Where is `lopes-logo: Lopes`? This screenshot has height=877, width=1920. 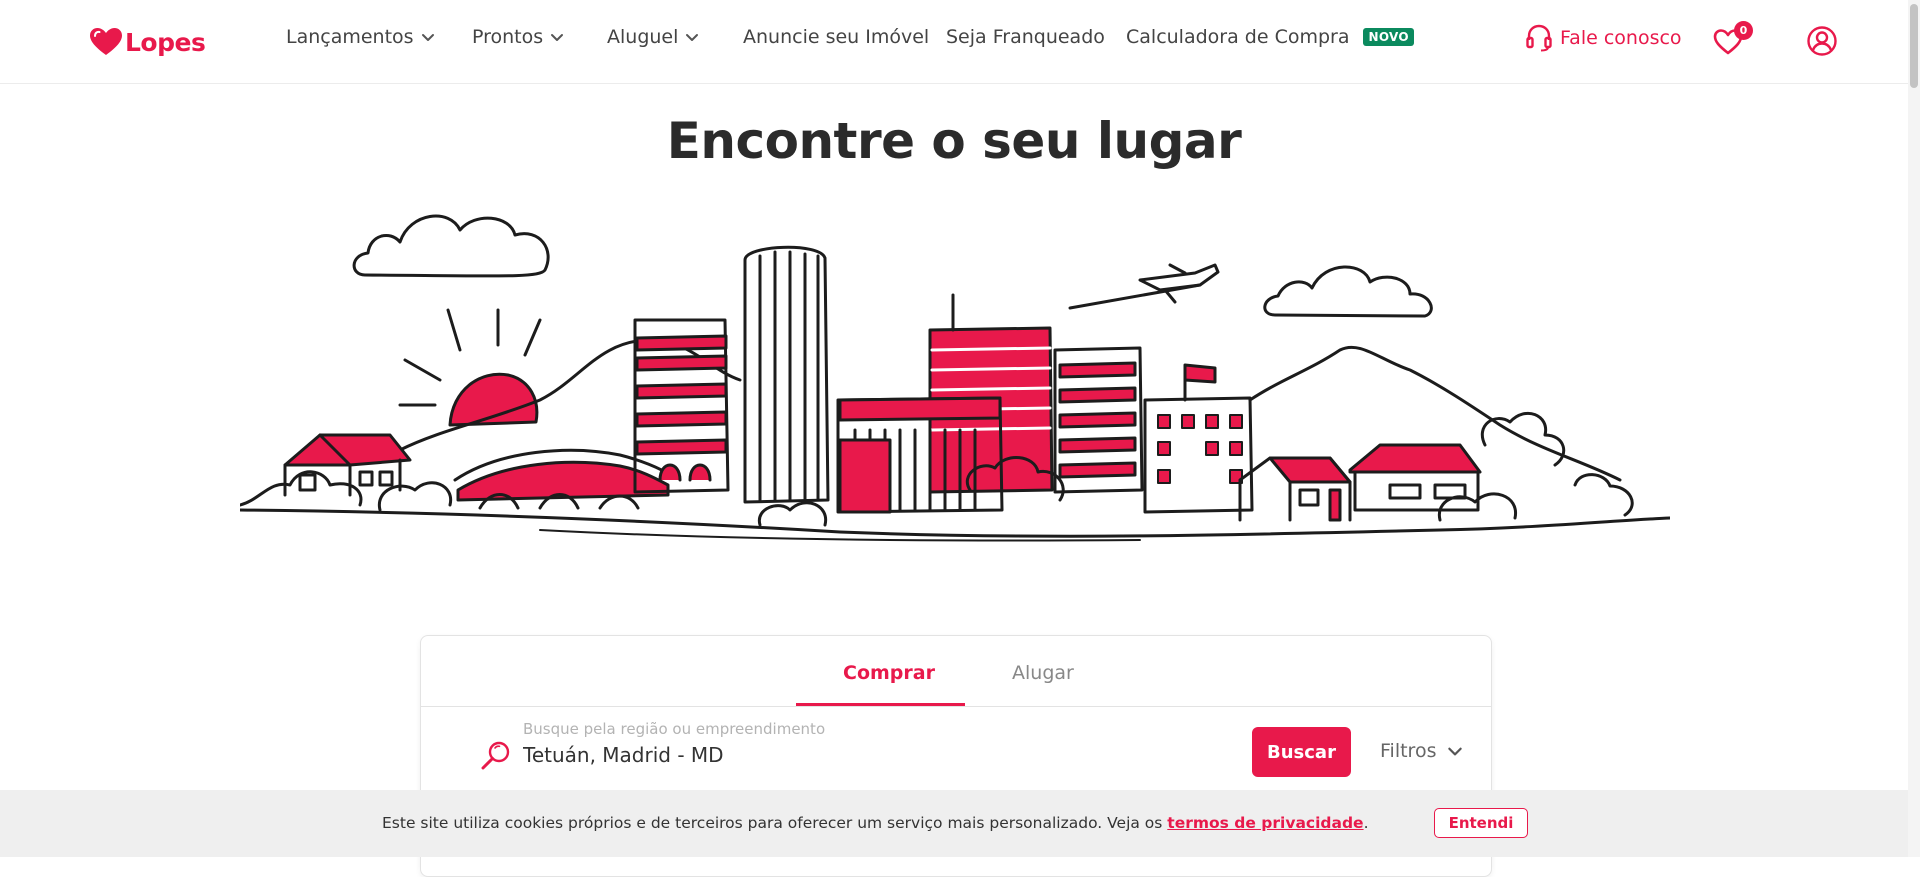 lopes-logo: Lopes is located at coordinates (147, 42).